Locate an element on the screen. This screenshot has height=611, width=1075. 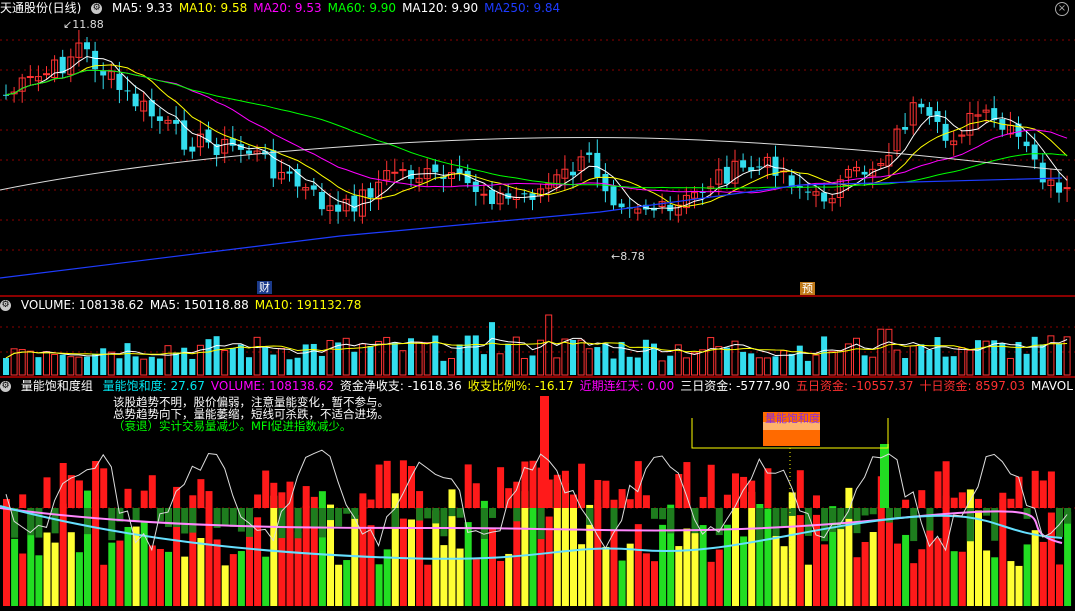
volume-indicator-0: VOLUME: 108138.62 is located at coordinates (82, 305).